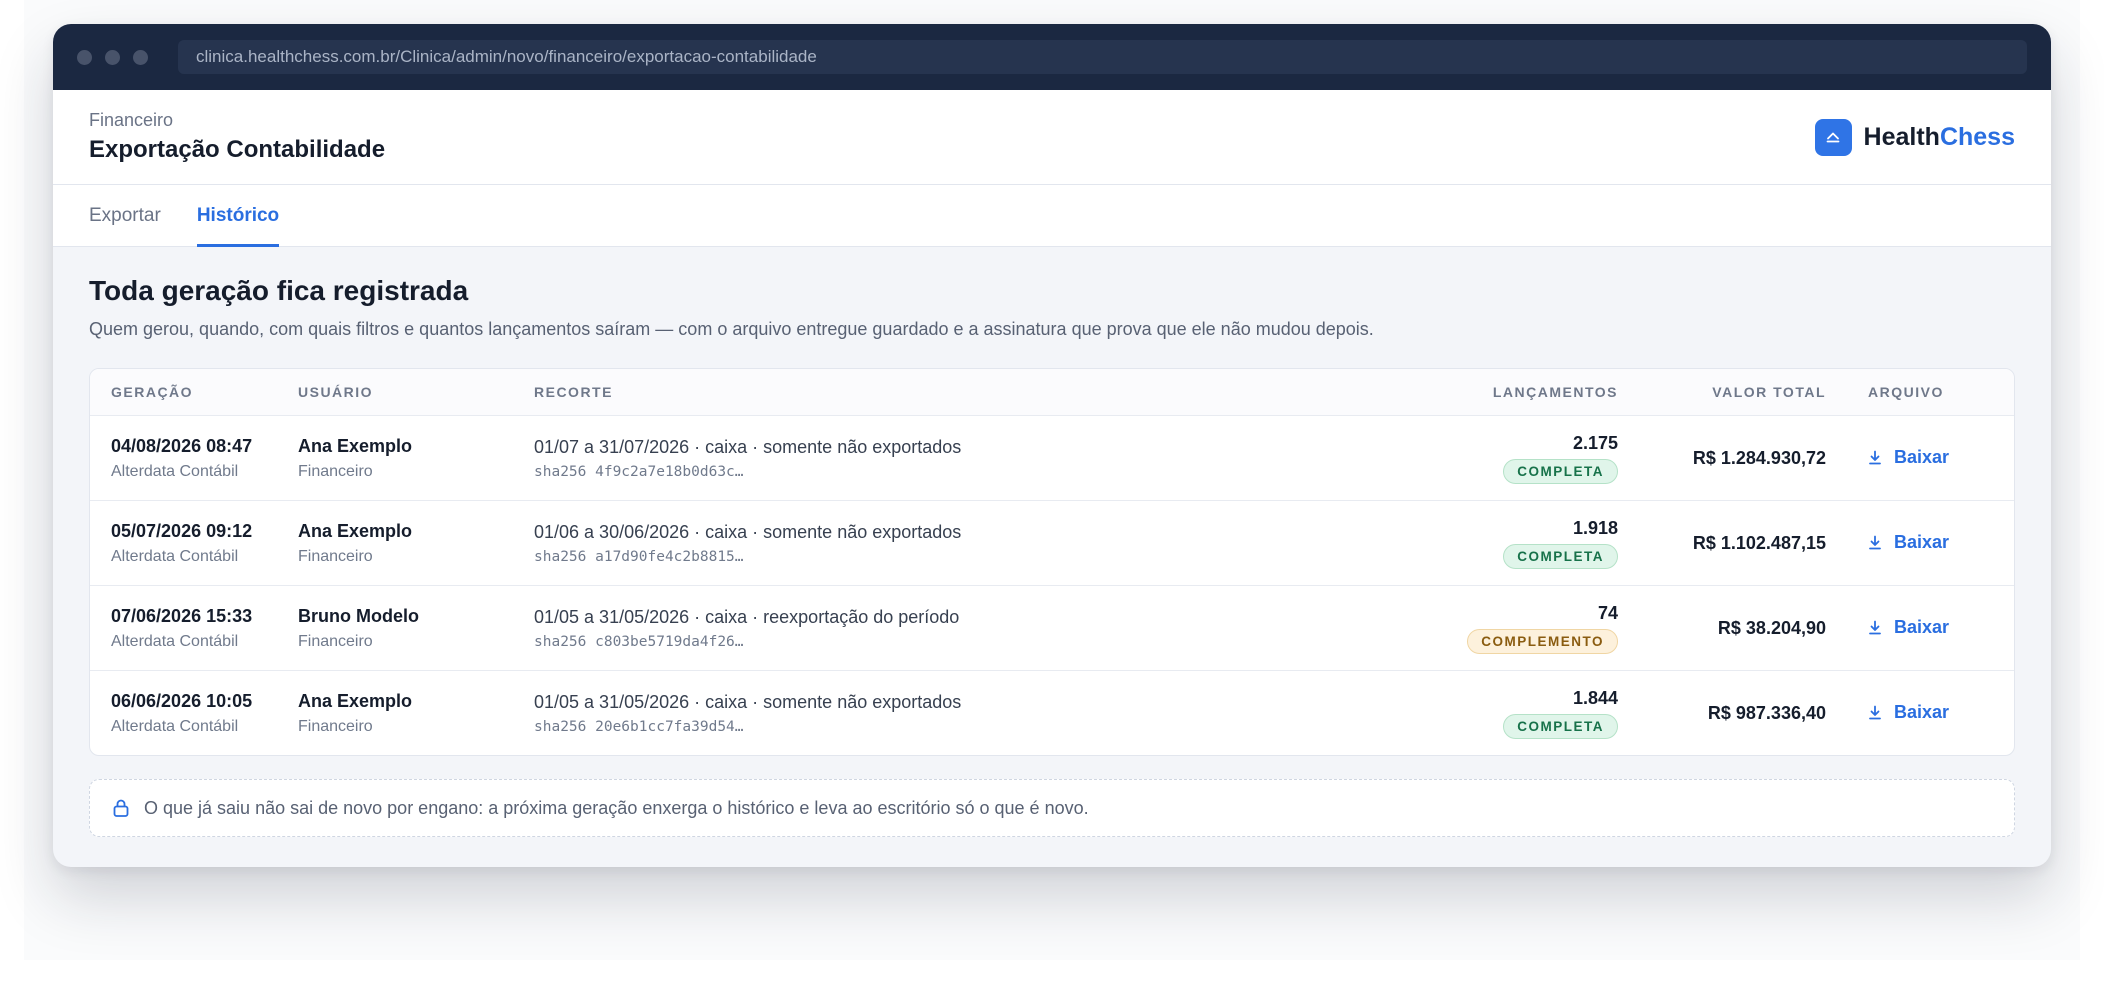 The image size is (2104, 984). What do you see at coordinates (237, 120) in the screenshot?
I see `breadcrumb: Financeiro` at bounding box center [237, 120].